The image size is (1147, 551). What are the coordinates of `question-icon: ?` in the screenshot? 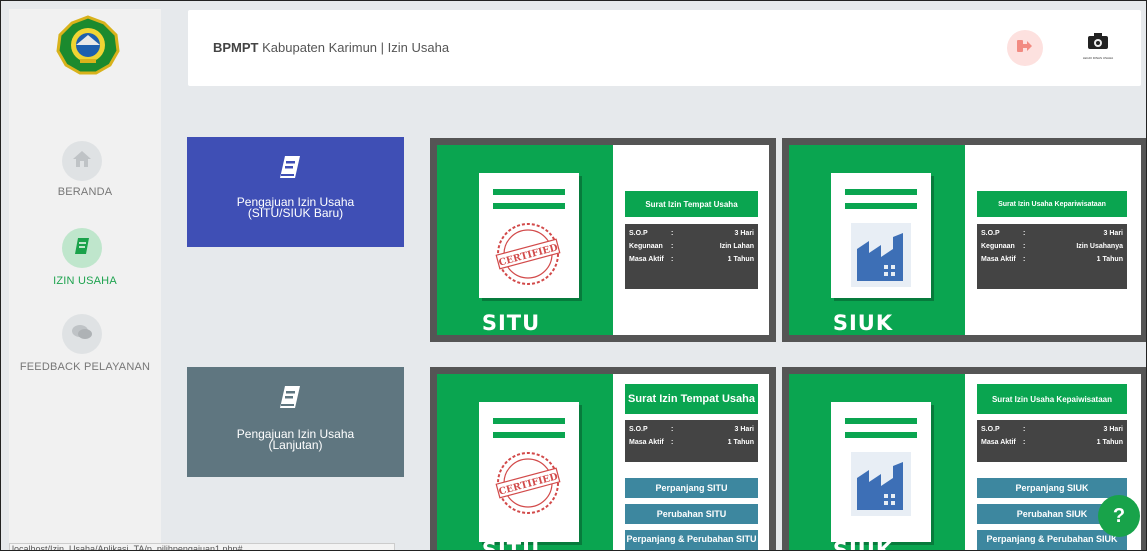 It's located at (1119, 515).